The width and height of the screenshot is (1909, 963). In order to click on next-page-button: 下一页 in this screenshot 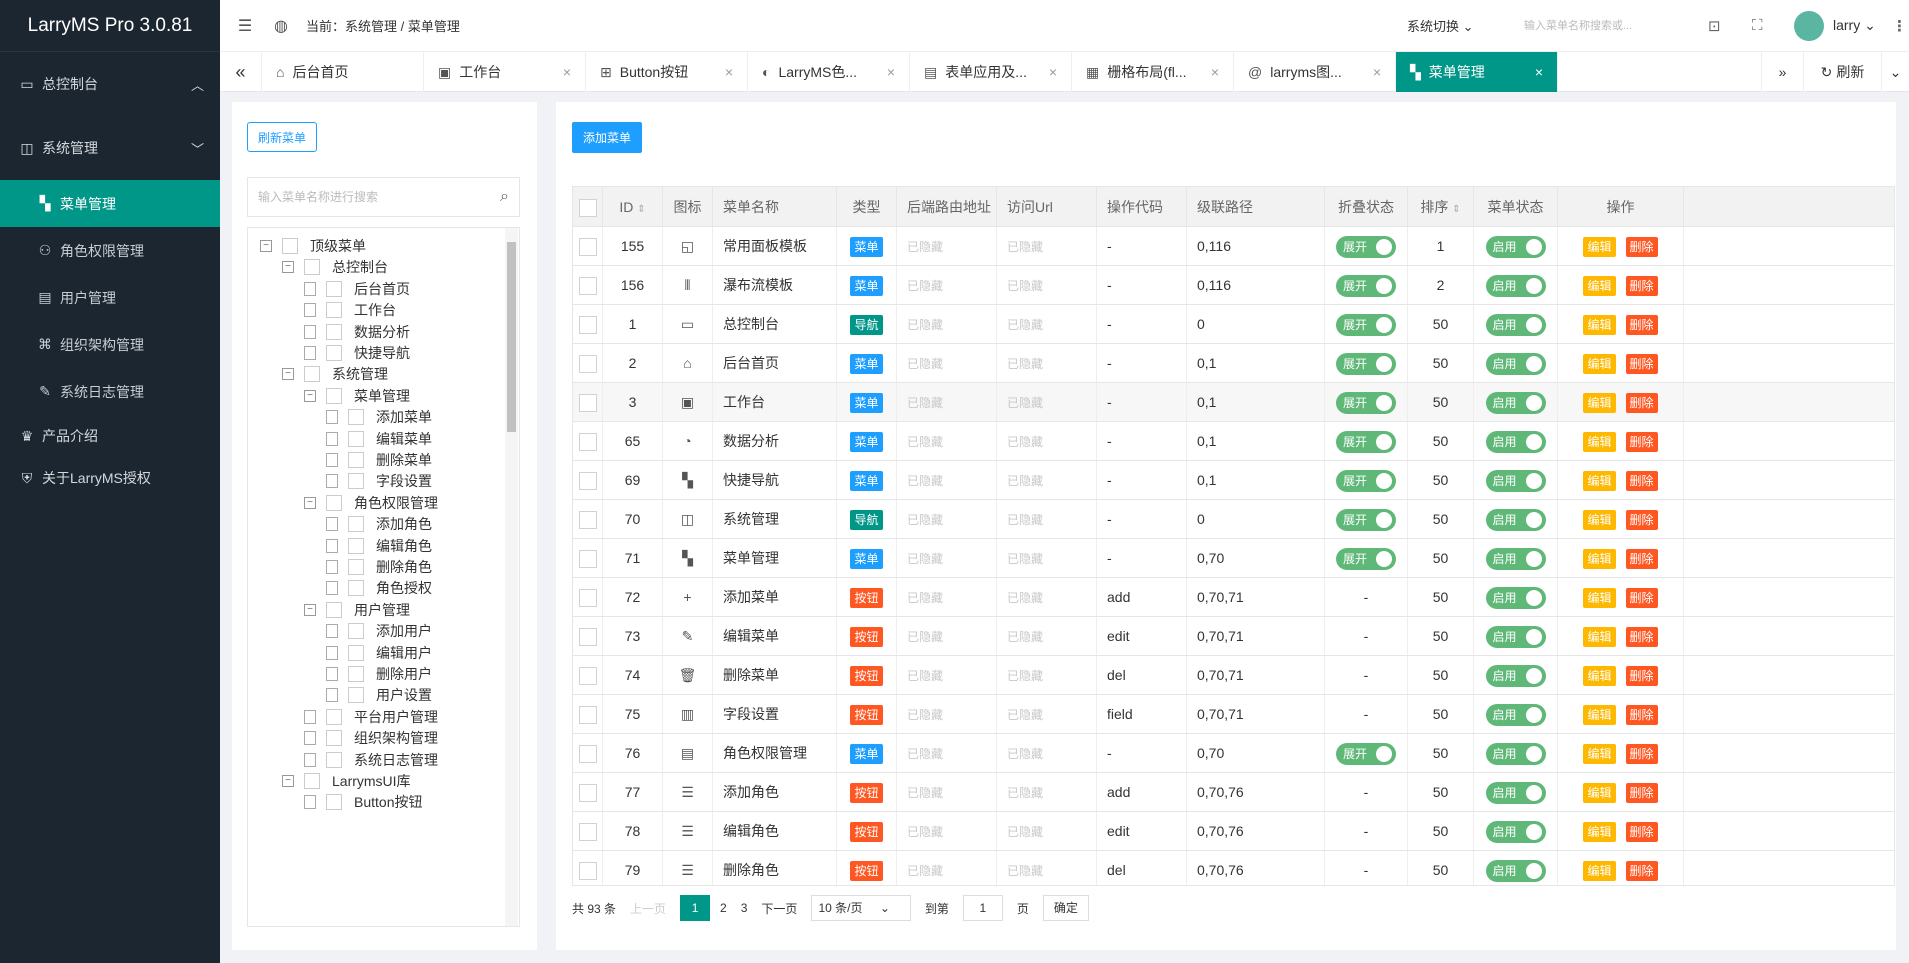, I will do `click(779, 908)`.